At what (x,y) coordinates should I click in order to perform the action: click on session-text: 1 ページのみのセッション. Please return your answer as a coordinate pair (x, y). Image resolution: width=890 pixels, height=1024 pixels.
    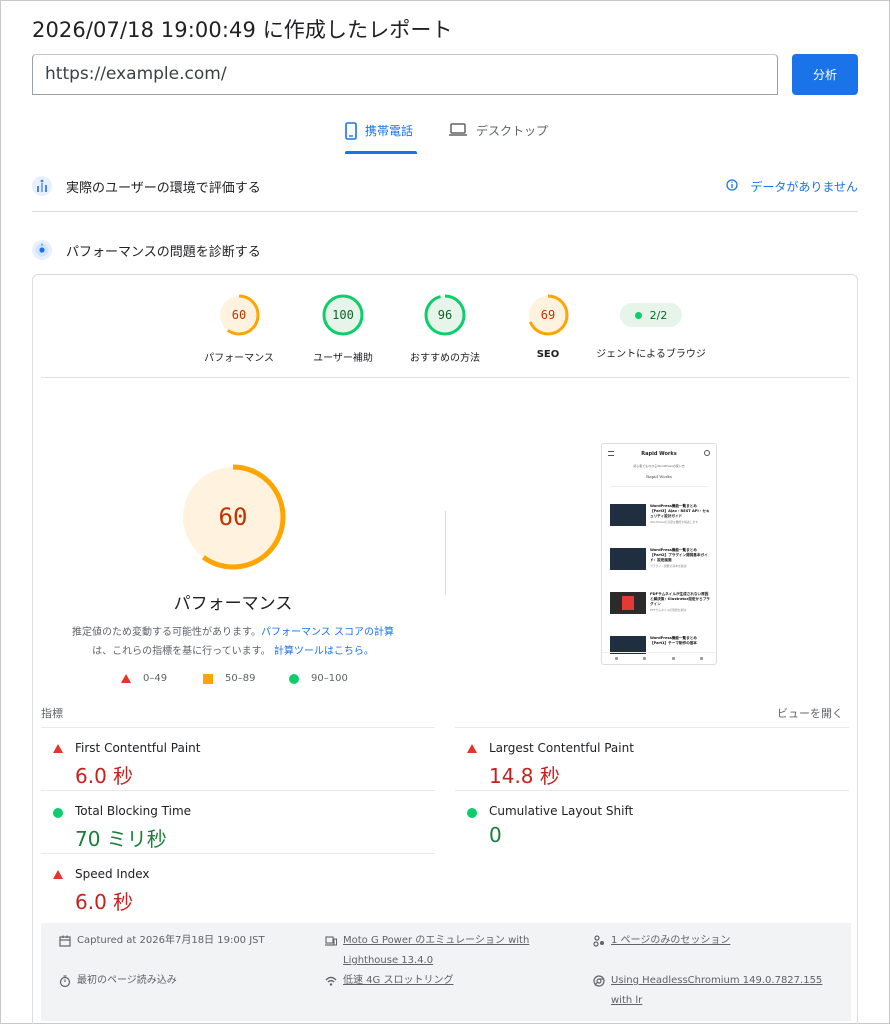
    Looking at the image, I should click on (671, 940).